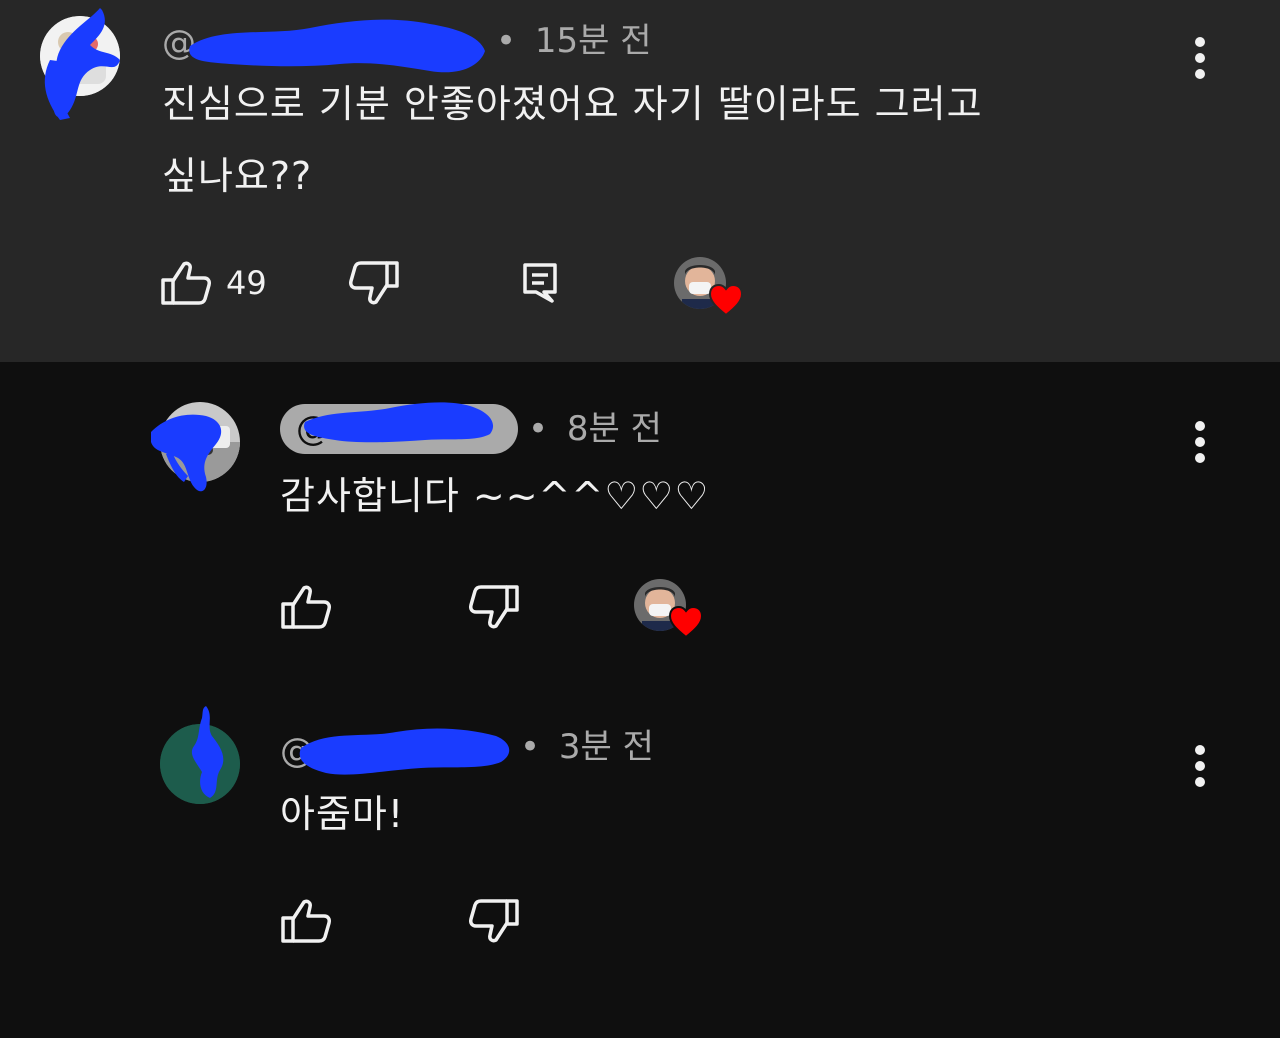  Describe the element at coordinates (614, 429) in the screenshot. I see `time-text: 8분 전` at that location.